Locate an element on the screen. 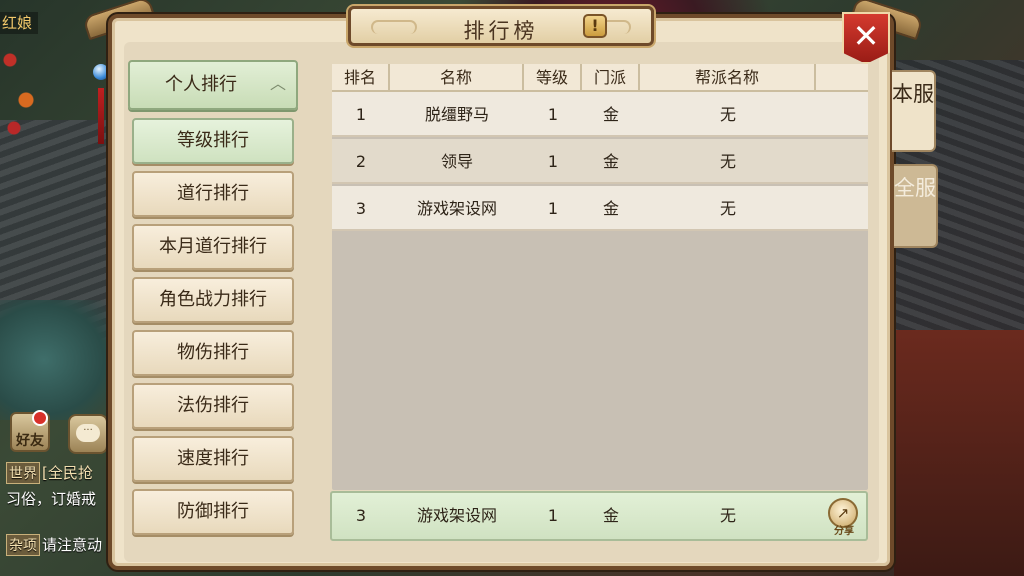 This screenshot has height=576, width=1024. share-button: ↗ 分享 is located at coordinates (844, 517).